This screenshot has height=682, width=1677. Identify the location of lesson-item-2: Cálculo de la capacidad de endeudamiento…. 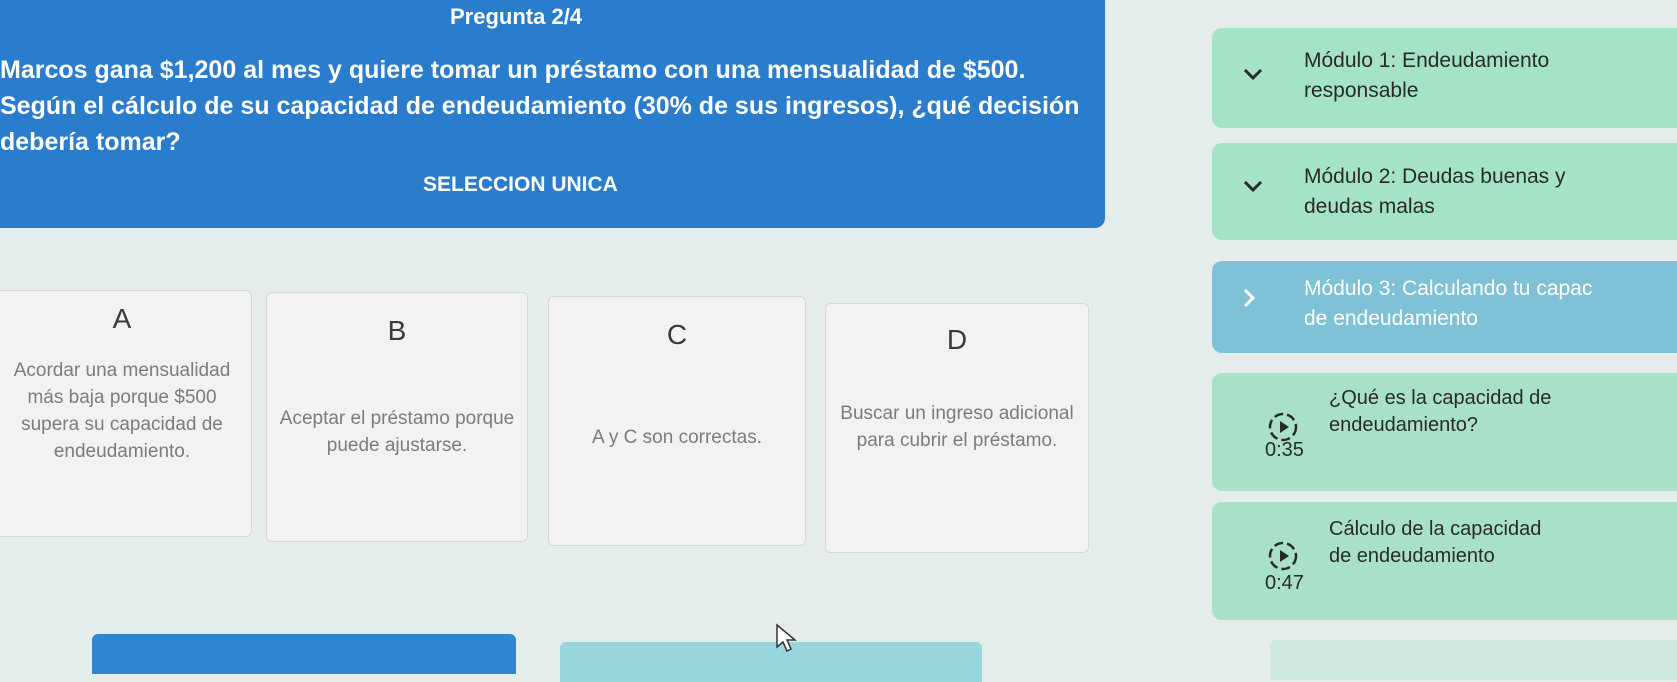
(1444, 561).